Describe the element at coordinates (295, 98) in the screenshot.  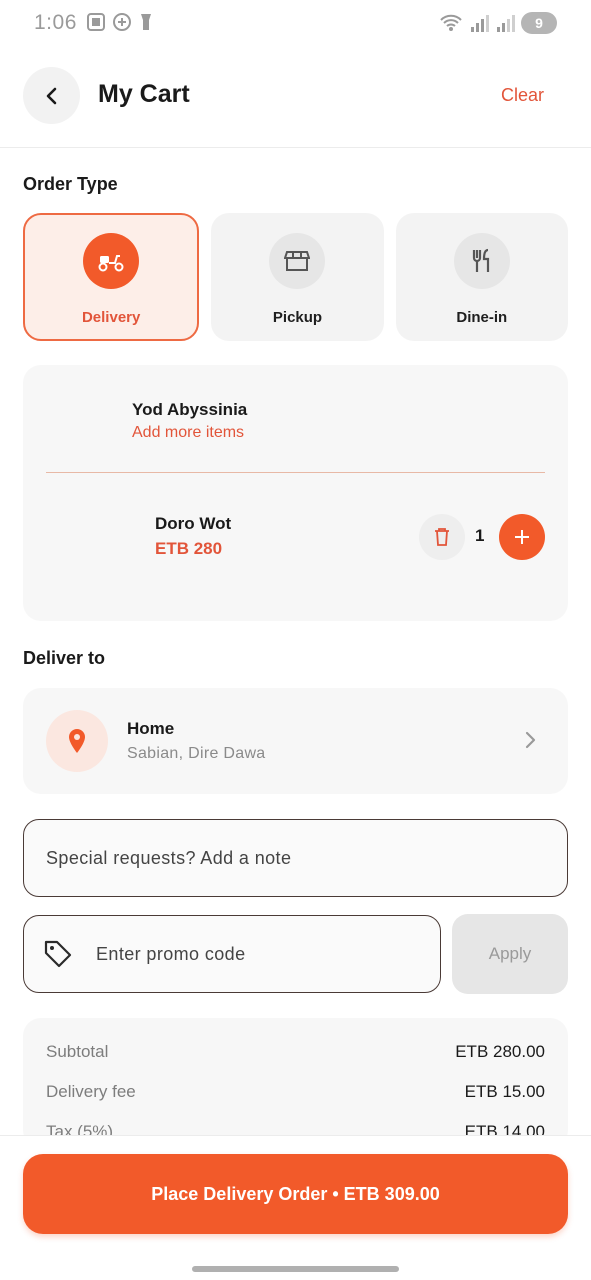
I see `header: My Cart Clear` at that location.